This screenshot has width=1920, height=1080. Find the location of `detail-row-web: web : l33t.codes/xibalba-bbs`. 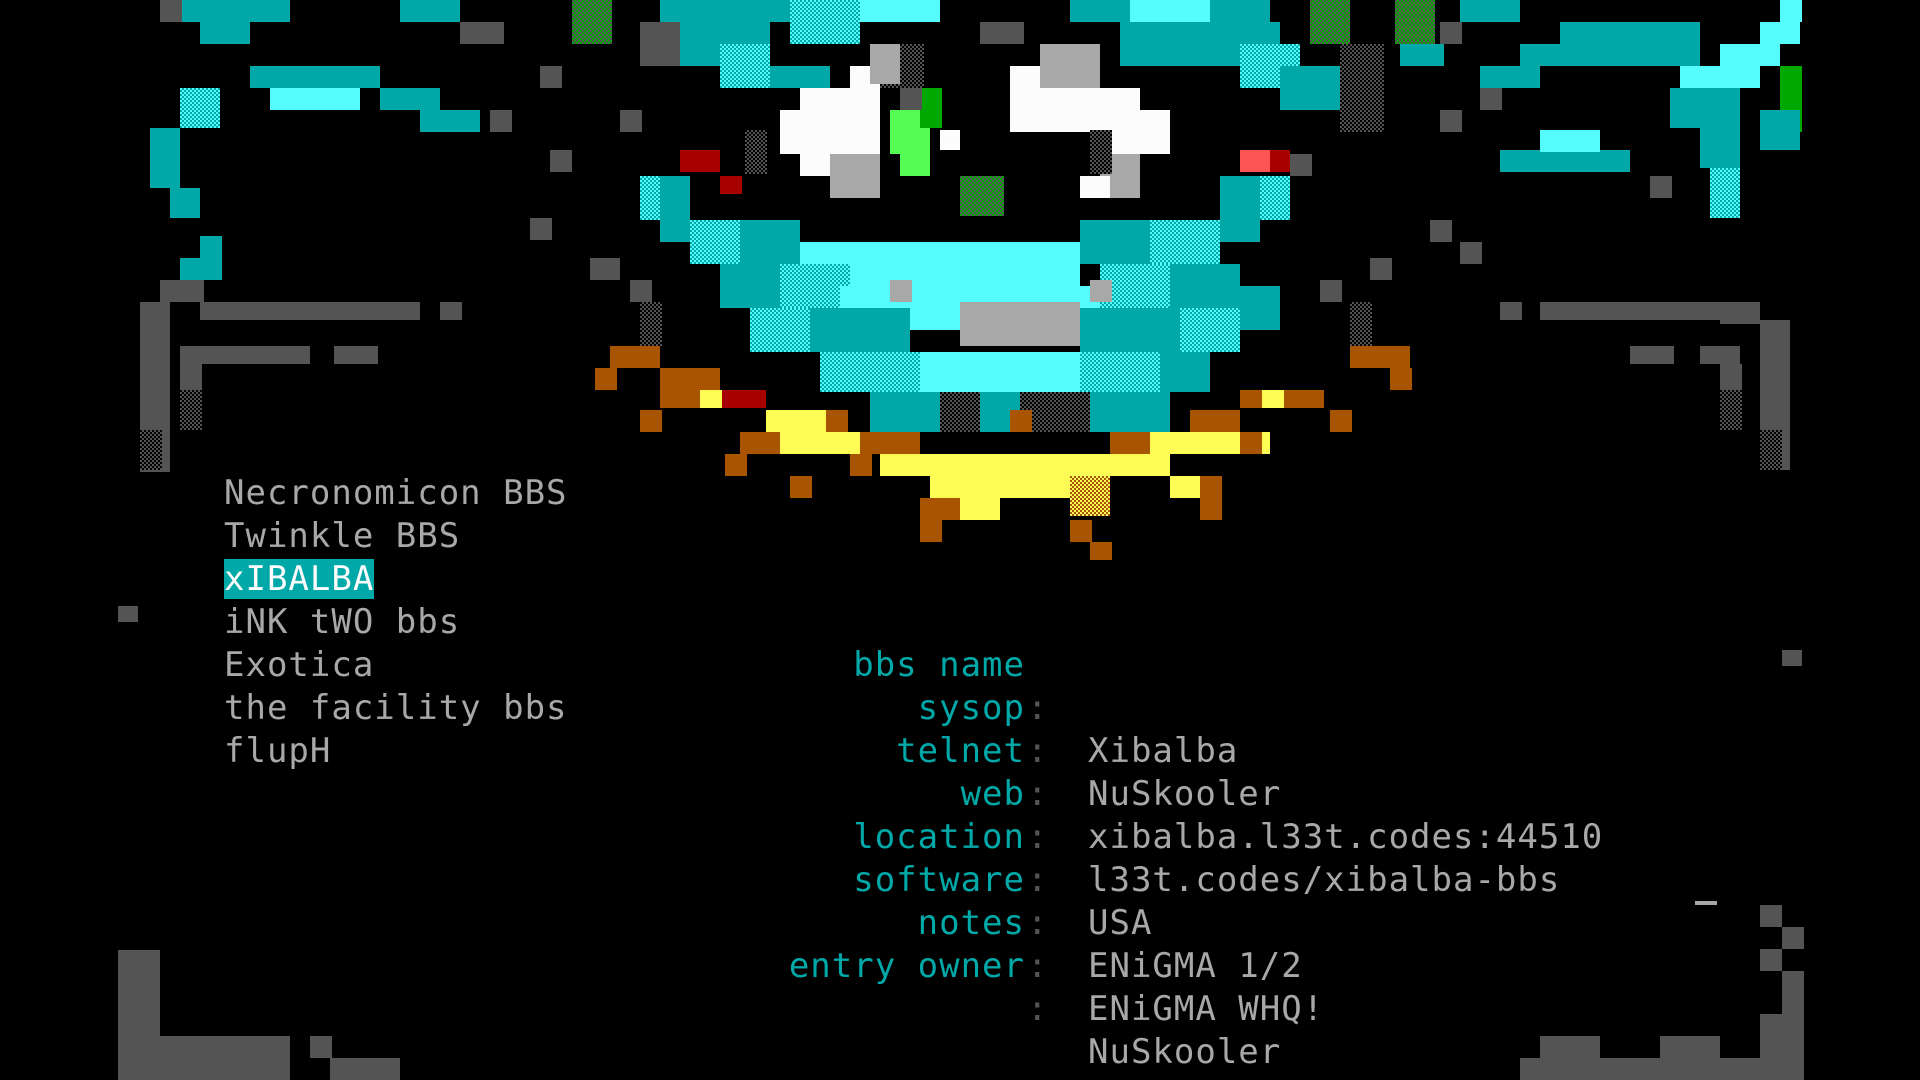

detail-row-web: web : l33t.codes/xibalba-bbs is located at coordinates (1200, 815).